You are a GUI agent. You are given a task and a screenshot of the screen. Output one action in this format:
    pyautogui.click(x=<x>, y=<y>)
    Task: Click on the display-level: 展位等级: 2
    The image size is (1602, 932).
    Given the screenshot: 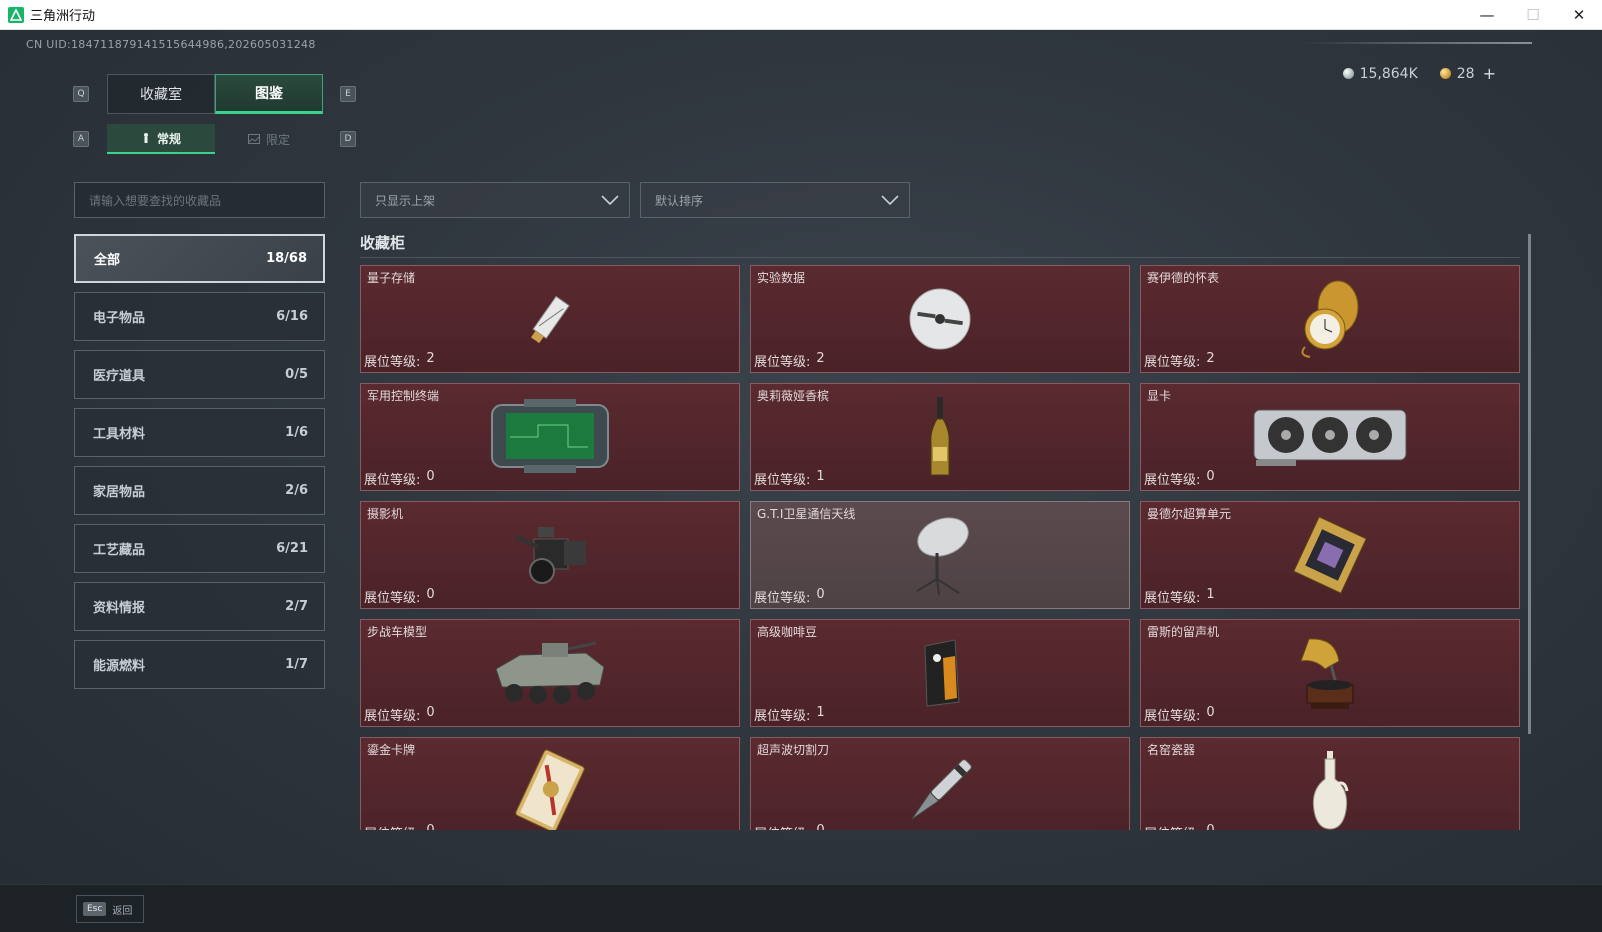 What is the action you would take?
    pyautogui.click(x=789, y=360)
    